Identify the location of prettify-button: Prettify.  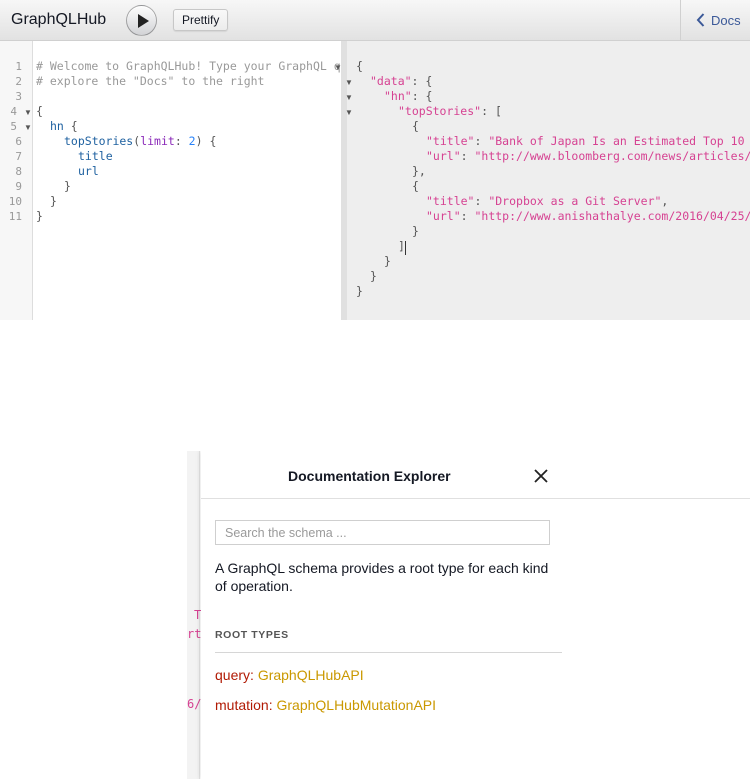
(201, 20).